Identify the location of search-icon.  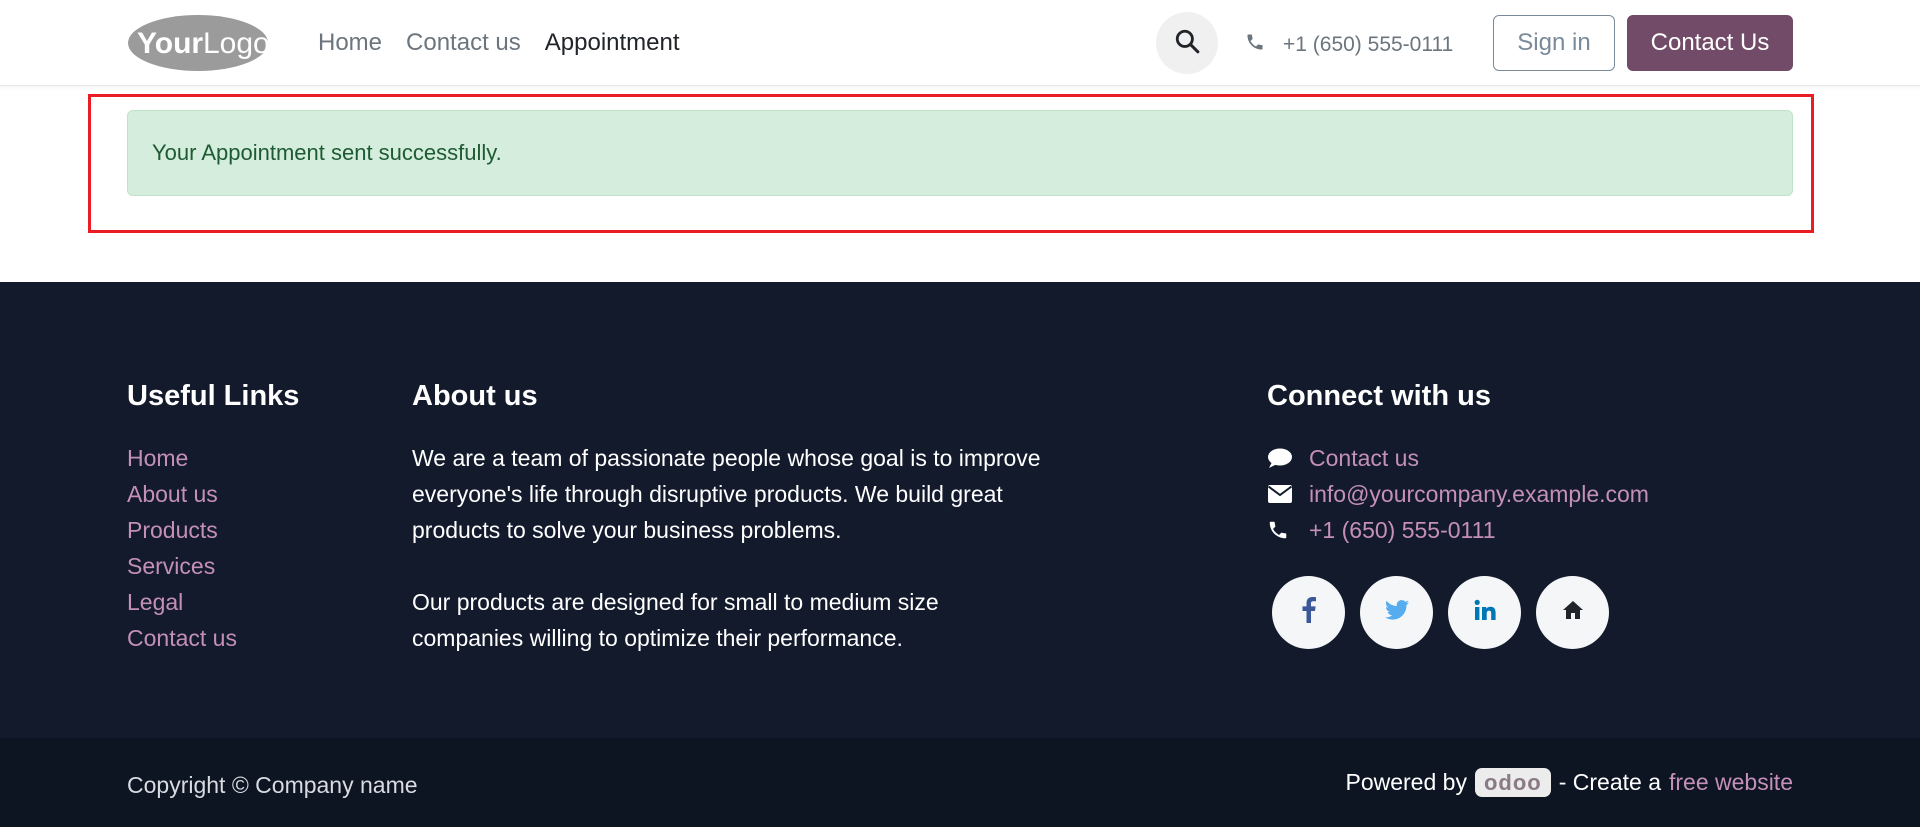
(1187, 43).